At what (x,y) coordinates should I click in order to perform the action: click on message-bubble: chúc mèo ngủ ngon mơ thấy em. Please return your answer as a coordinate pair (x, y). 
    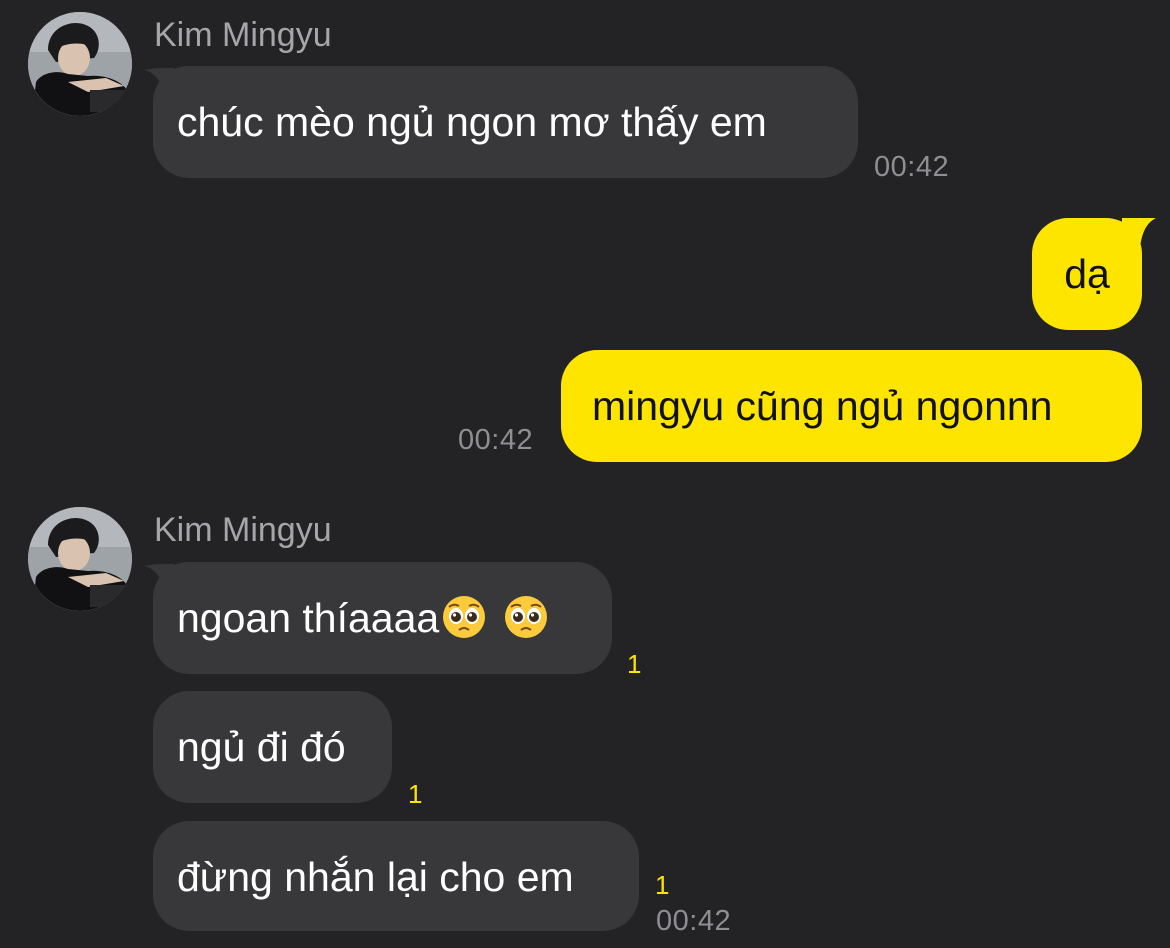
    Looking at the image, I should click on (505, 122).